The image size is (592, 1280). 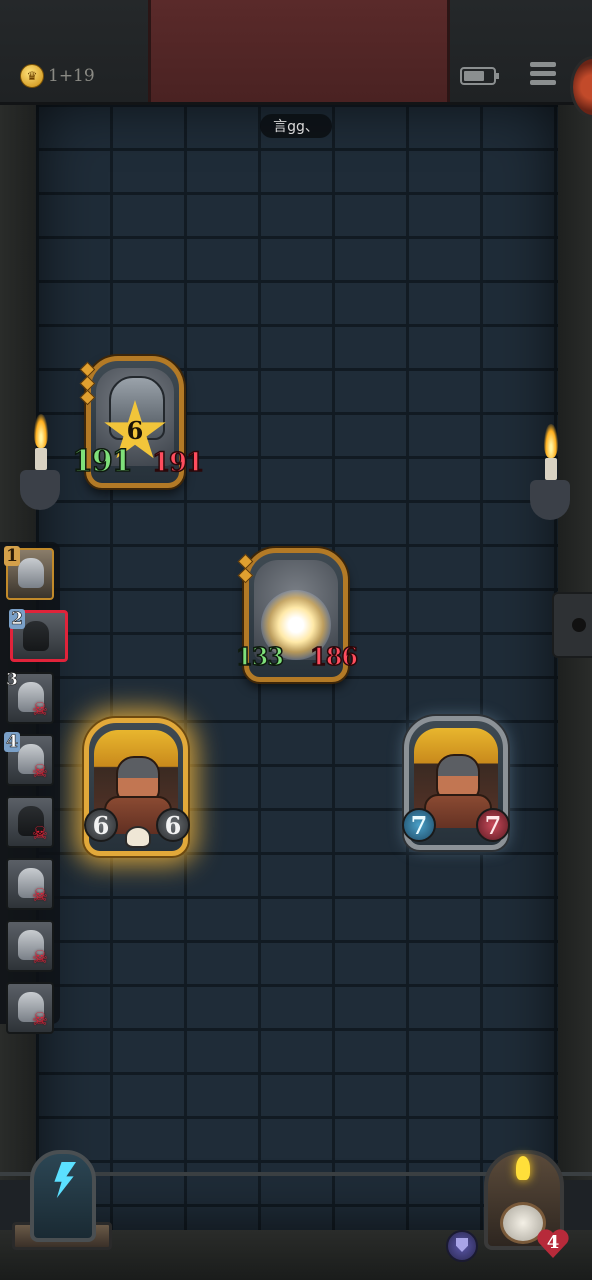 I want to click on lives-heart: 4, so click(x=553, y=1243).